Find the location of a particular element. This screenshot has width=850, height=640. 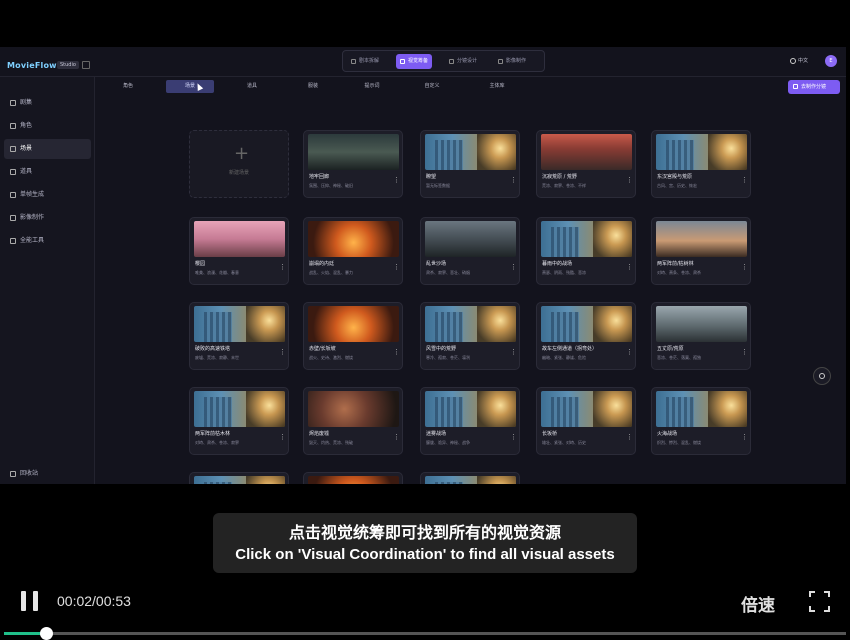

scene-card: 瞭望 暂无标签数据 ⋮ is located at coordinates (470, 164).